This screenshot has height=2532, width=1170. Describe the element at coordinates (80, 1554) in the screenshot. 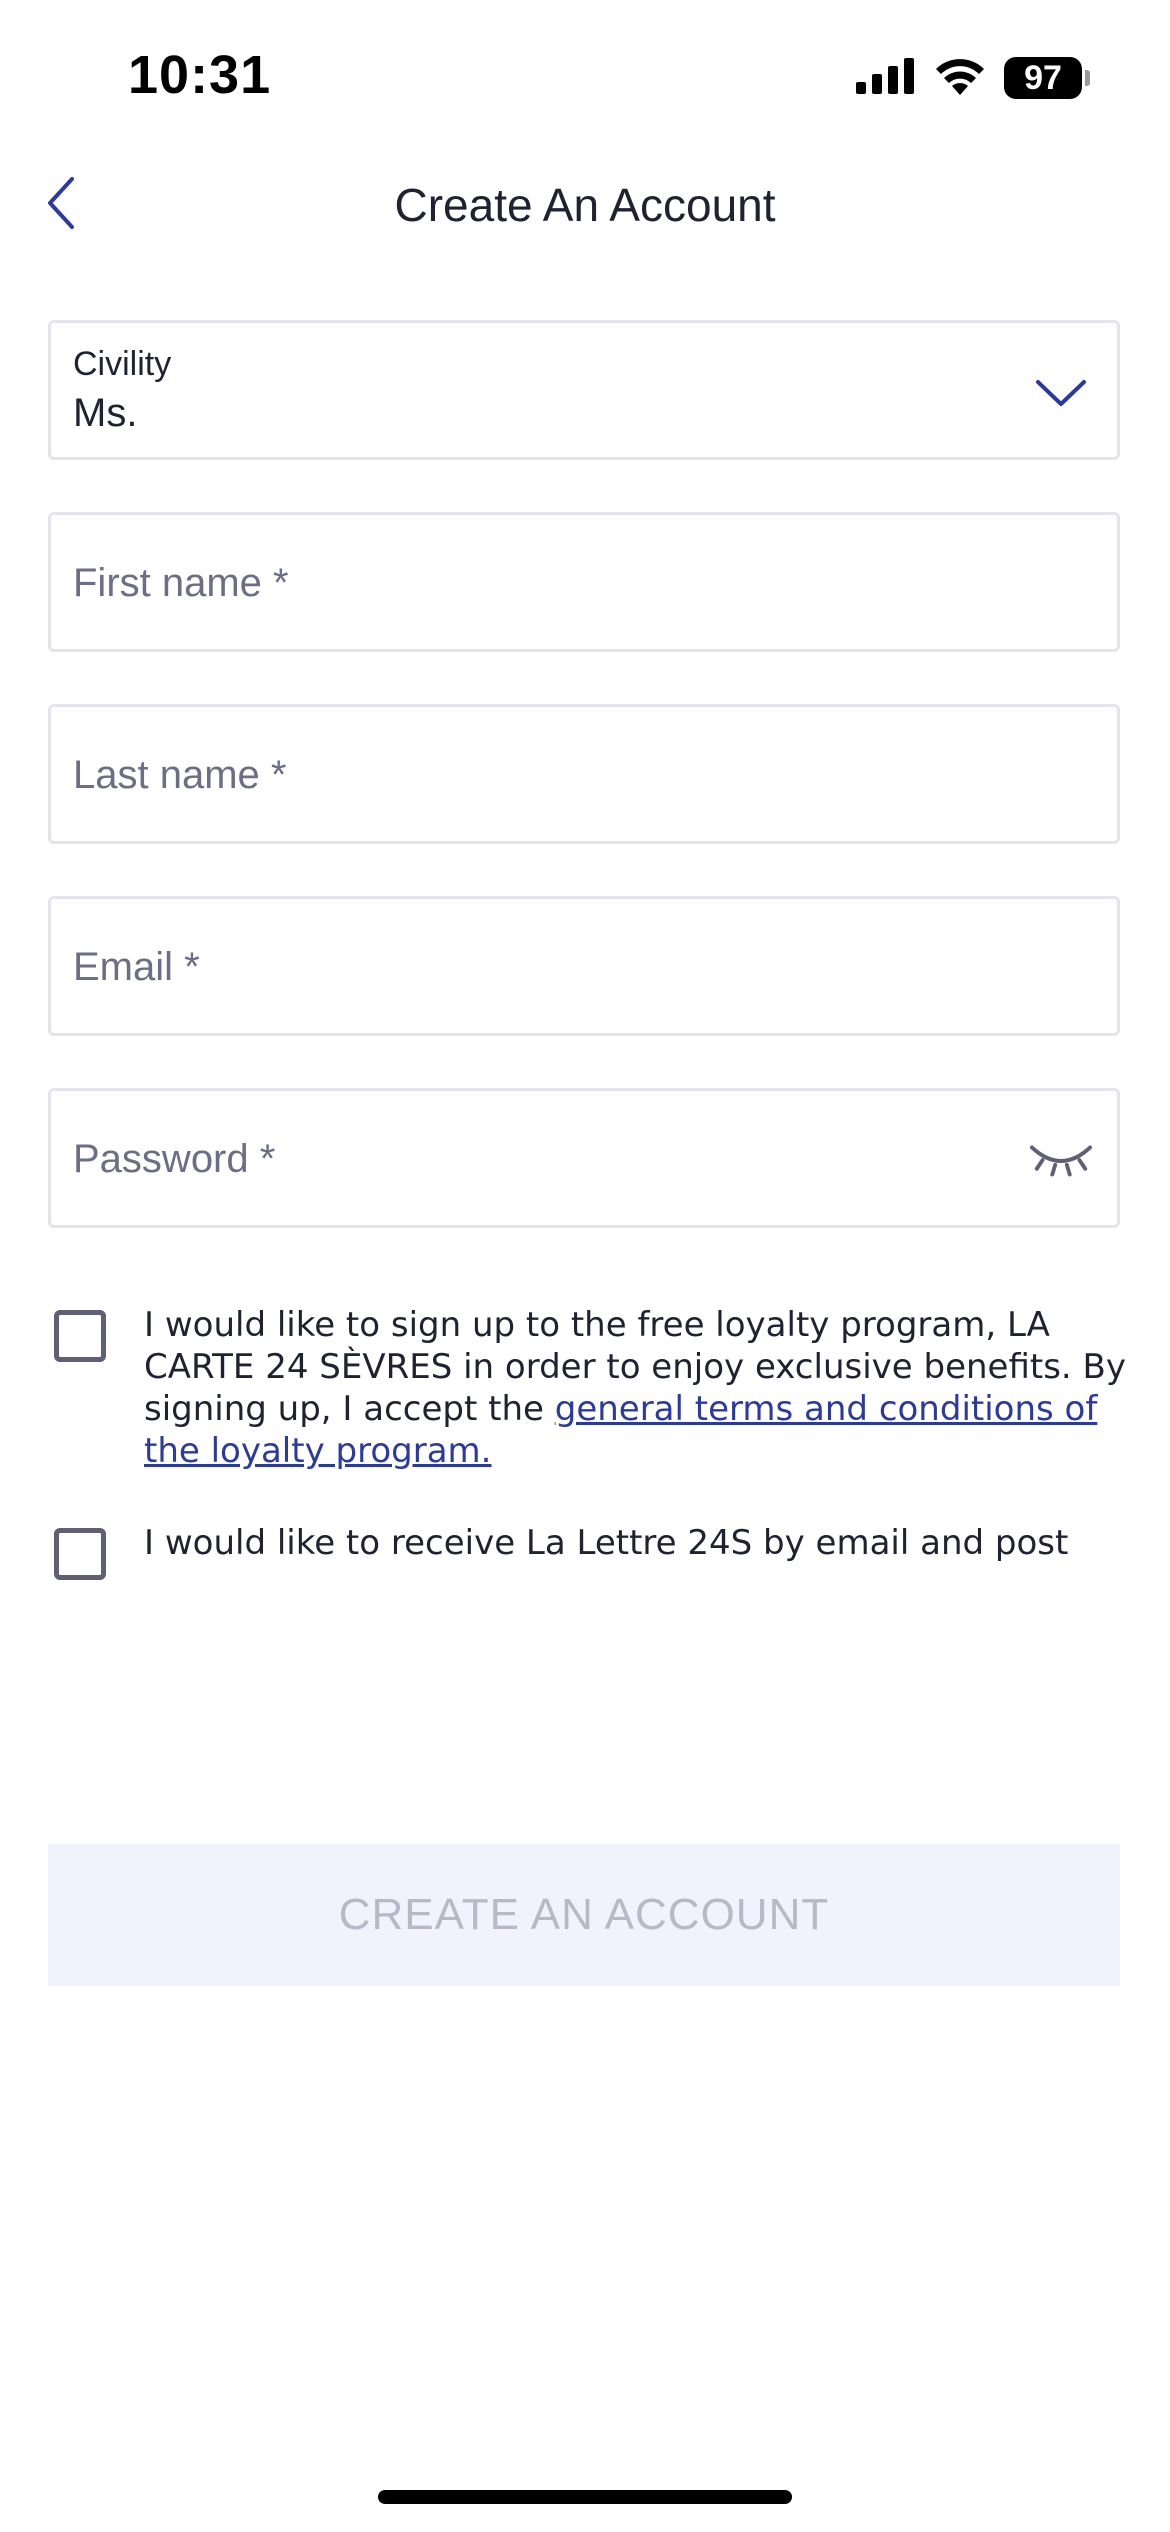

I see `newsletter-checkbox` at that location.